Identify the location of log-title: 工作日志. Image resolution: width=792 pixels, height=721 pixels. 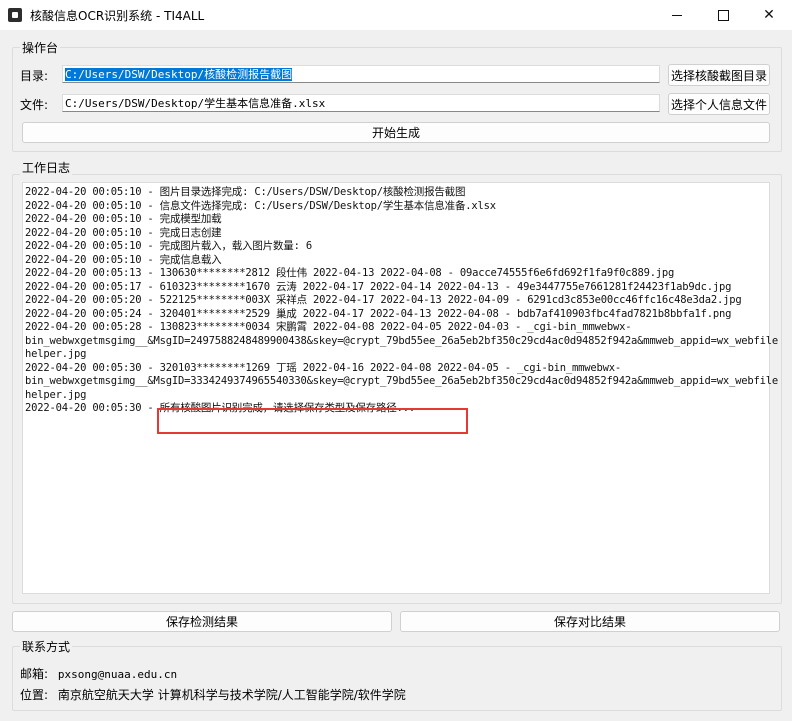
(46, 167).